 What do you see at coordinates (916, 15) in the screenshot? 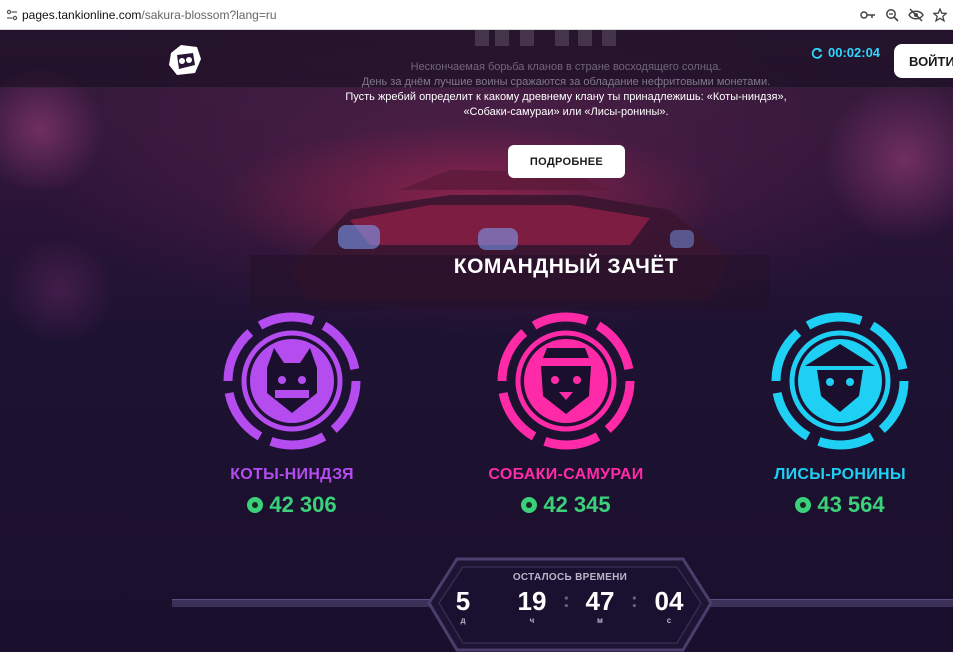
I see `eye-off-icon` at bounding box center [916, 15].